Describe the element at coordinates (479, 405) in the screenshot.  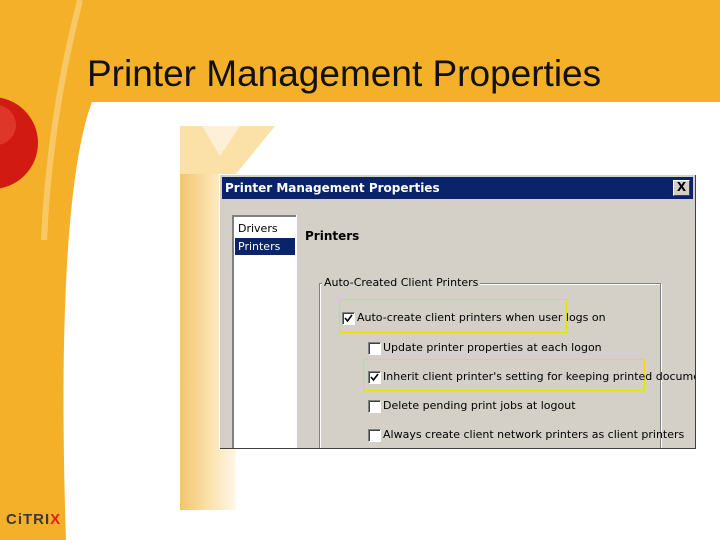
I see `option-label: Delete pending print jobs at logout` at that location.